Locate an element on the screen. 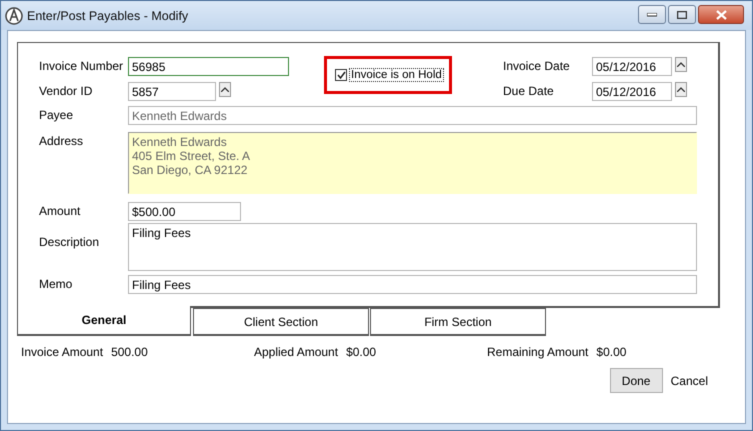  tab: Firm Section is located at coordinates (458, 322).